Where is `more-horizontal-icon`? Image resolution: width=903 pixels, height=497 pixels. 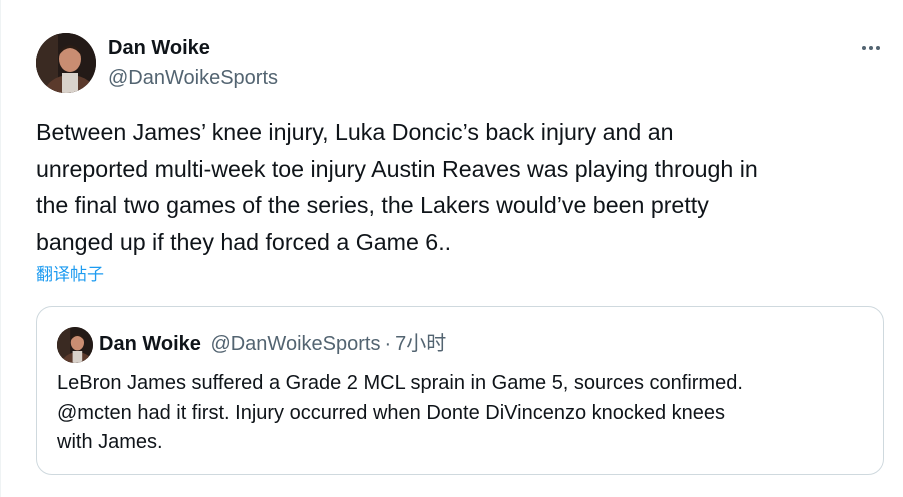 more-horizontal-icon is located at coordinates (871, 48).